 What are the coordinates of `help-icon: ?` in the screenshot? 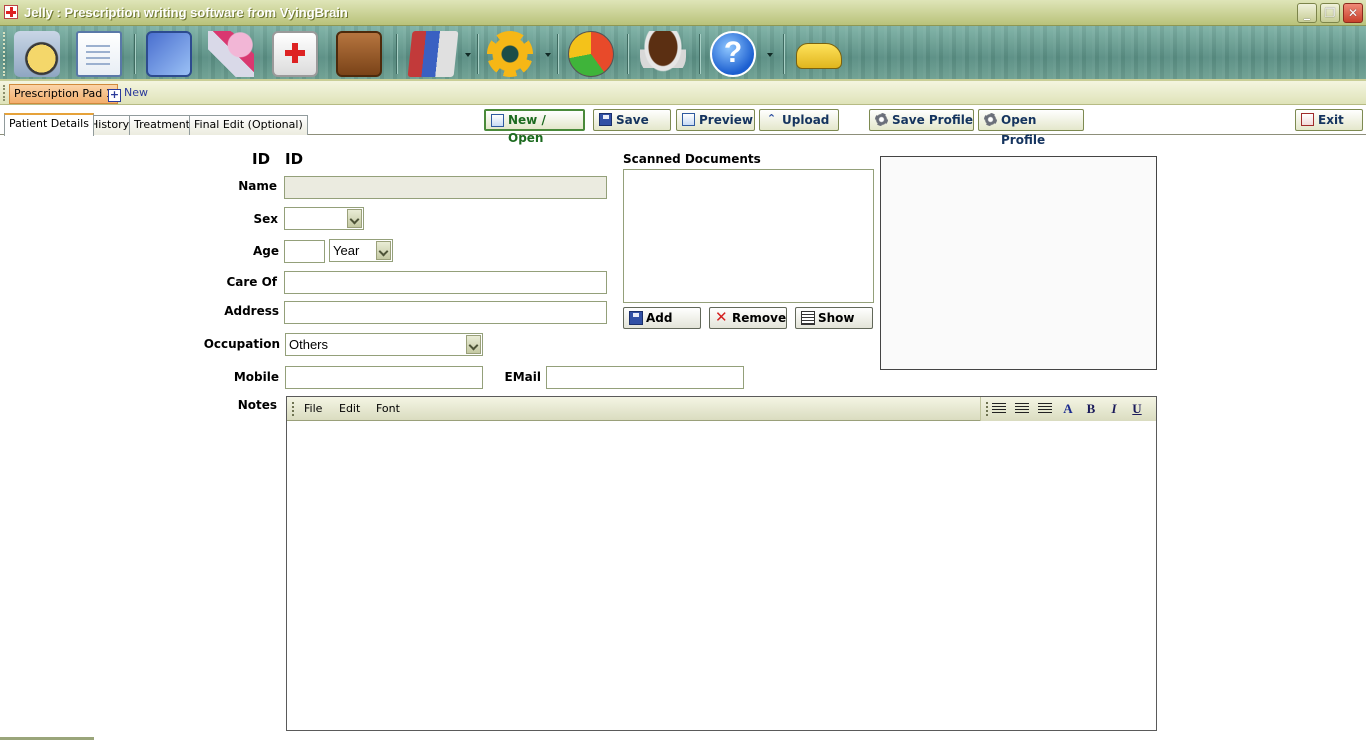 It's located at (733, 54).